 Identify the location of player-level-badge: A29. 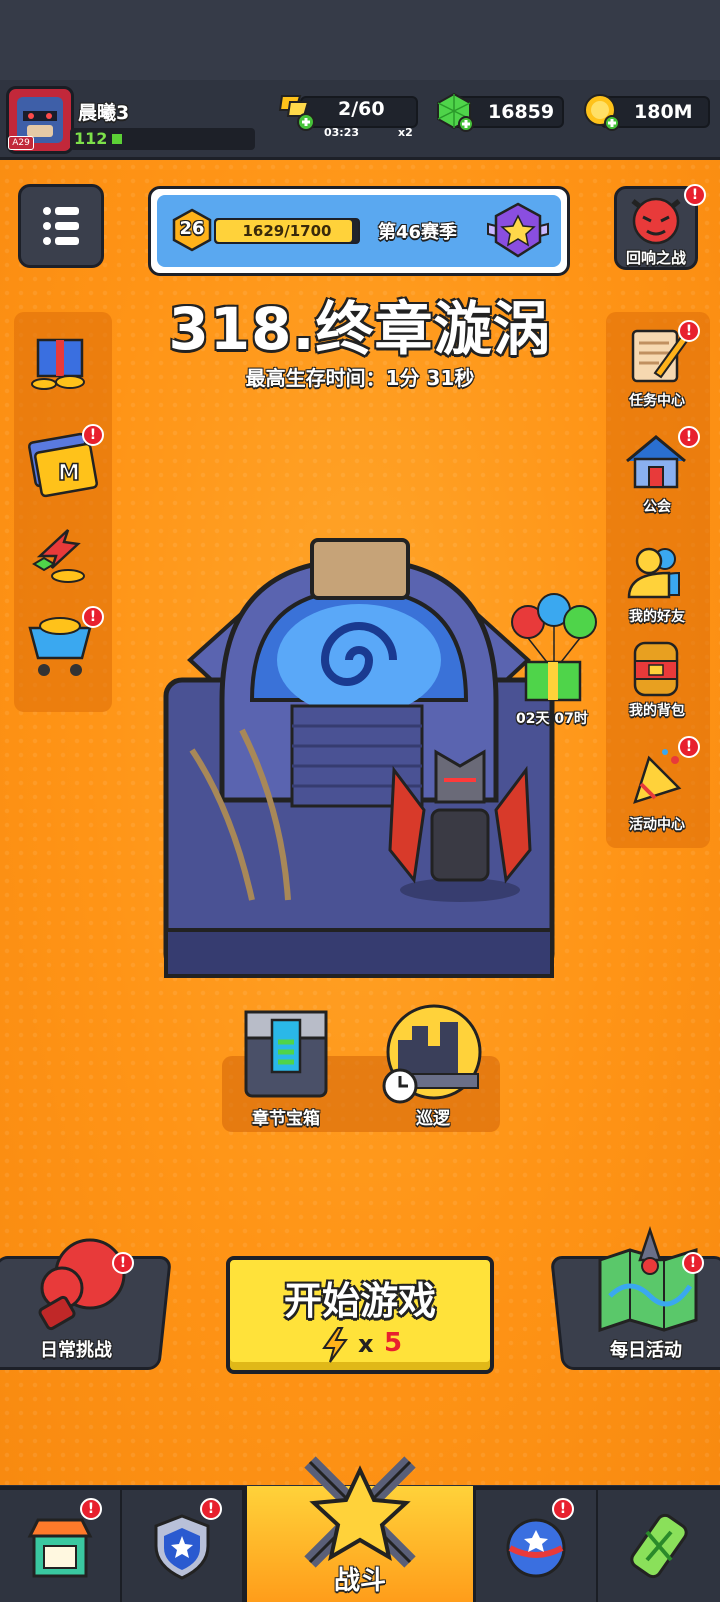
(21, 143).